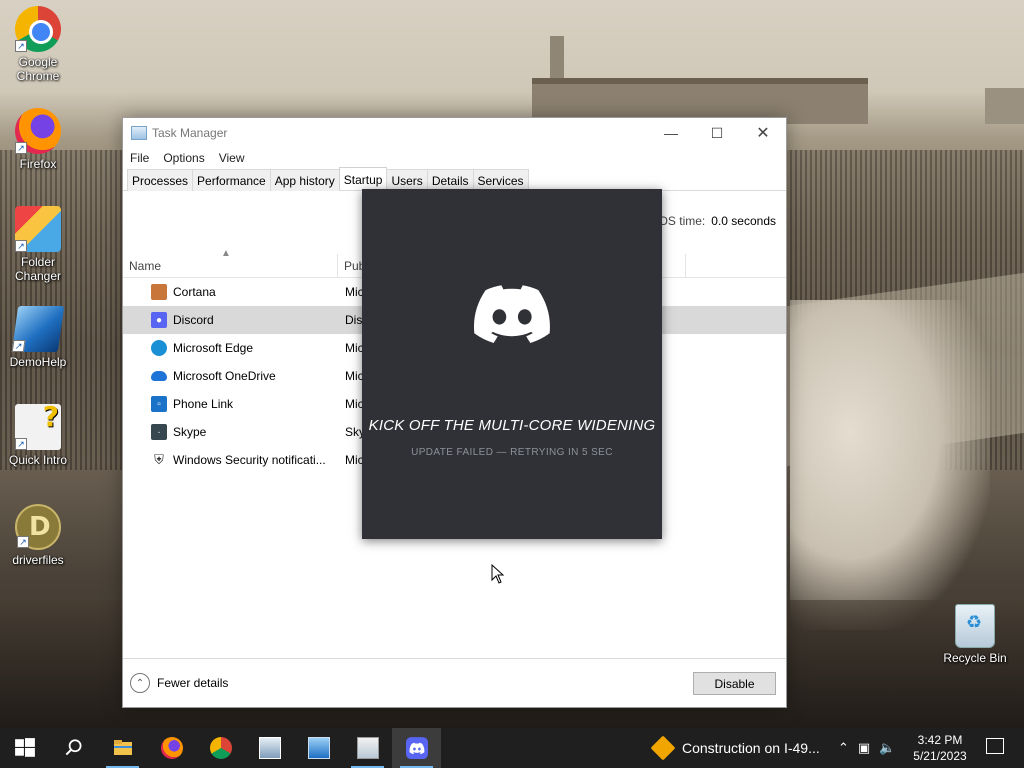  I want to click on taskbar-firefox, so click(171, 748).